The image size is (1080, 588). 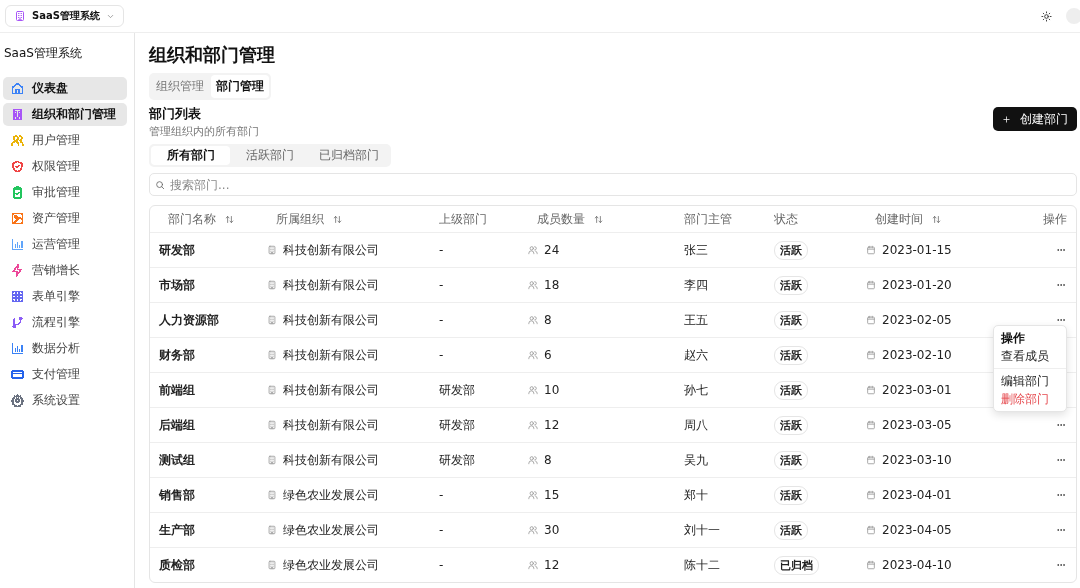 I want to click on manager-name: 张三, so click(x=696, y=250).